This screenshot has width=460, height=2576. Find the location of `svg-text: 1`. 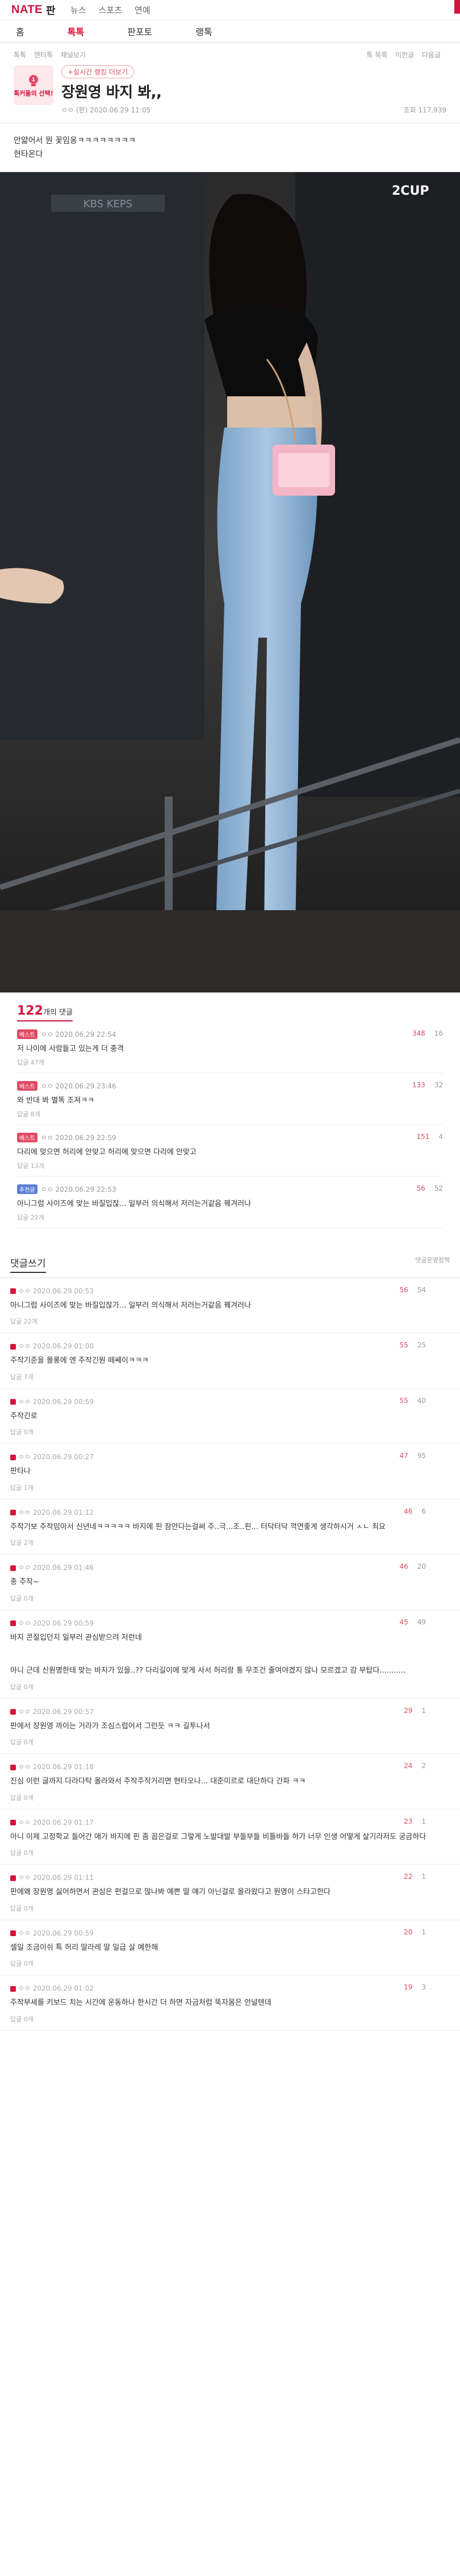

svg-text: 1 is located at coordinates (33, 80).